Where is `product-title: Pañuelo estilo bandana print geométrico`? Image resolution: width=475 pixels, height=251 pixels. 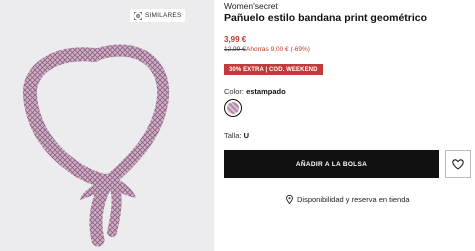
product-title: Pañuelo estilo bandana print geométrico is located at coordinates (326, 18).